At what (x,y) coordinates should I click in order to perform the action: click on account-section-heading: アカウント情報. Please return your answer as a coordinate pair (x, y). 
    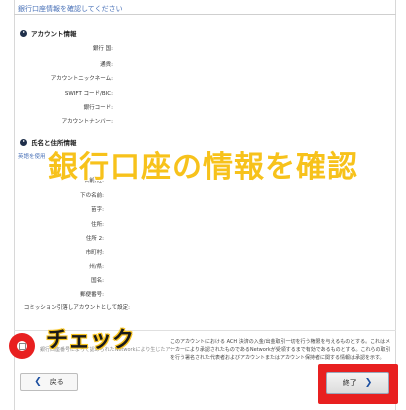
    Looking at the image, I should click on (48, 33).